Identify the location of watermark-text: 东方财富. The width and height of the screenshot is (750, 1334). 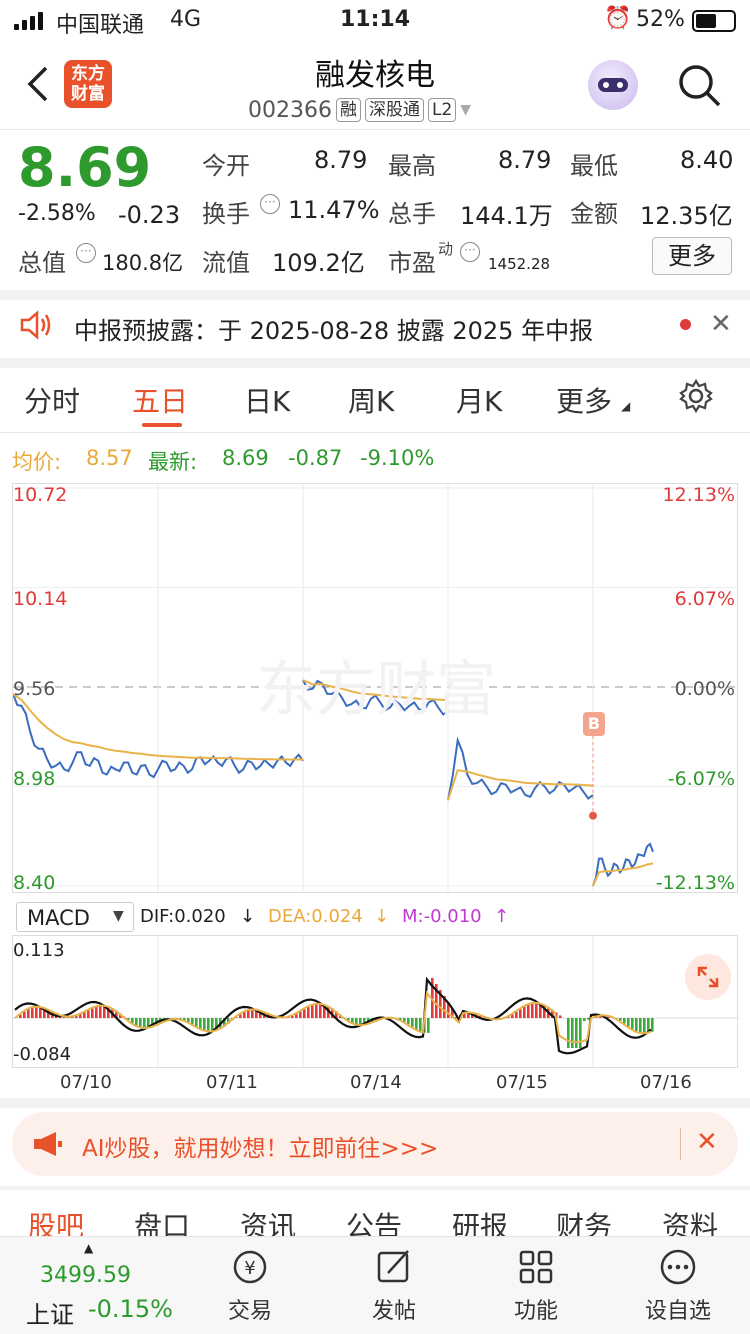
(376, 690).